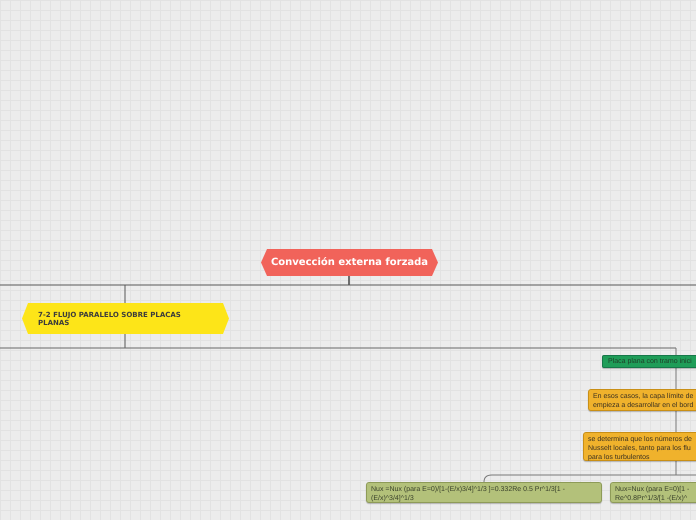 Image resolution: width=696 pixels, height=520 pixels. What do you see at coordinates (349, 262) in the screenshot?
I see `central-topic: Convección externa forzada` at bounding box center [349, 262].